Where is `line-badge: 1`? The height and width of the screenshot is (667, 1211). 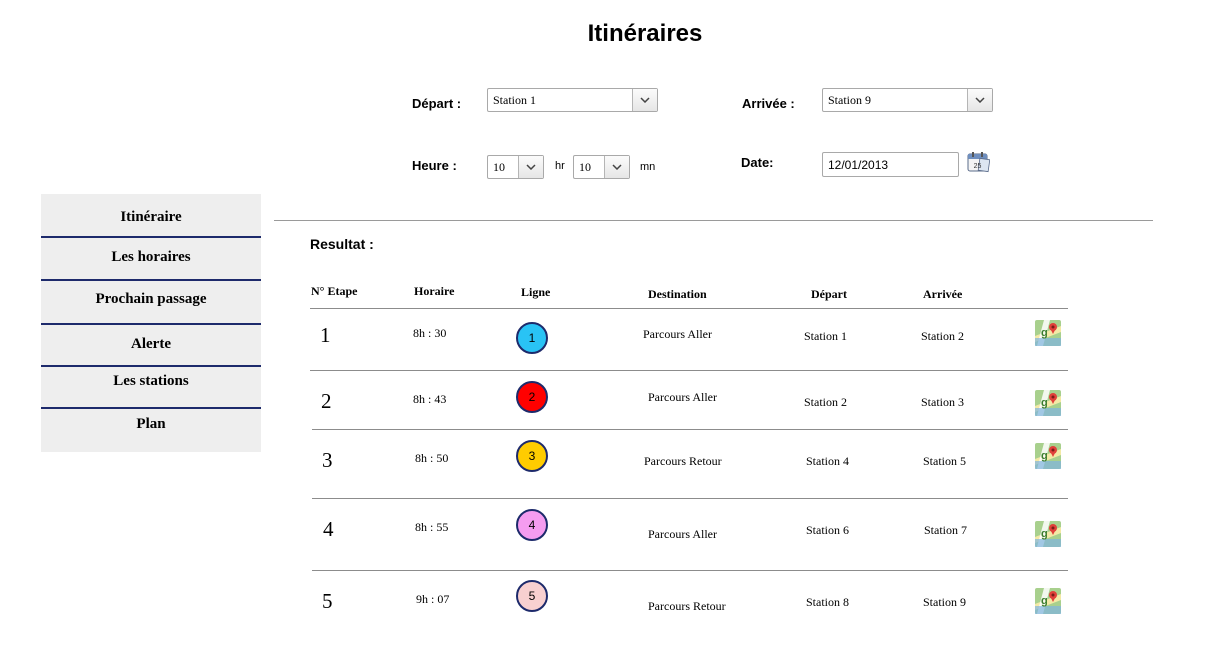
line-badge: 1 is located at coordinates (532, 338).